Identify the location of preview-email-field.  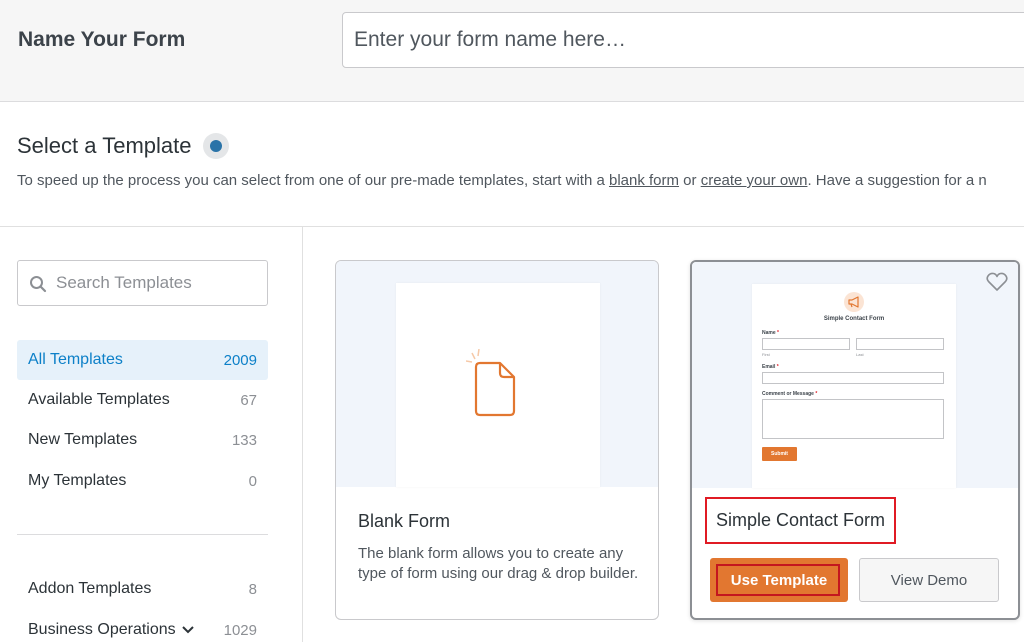
(853, 378).